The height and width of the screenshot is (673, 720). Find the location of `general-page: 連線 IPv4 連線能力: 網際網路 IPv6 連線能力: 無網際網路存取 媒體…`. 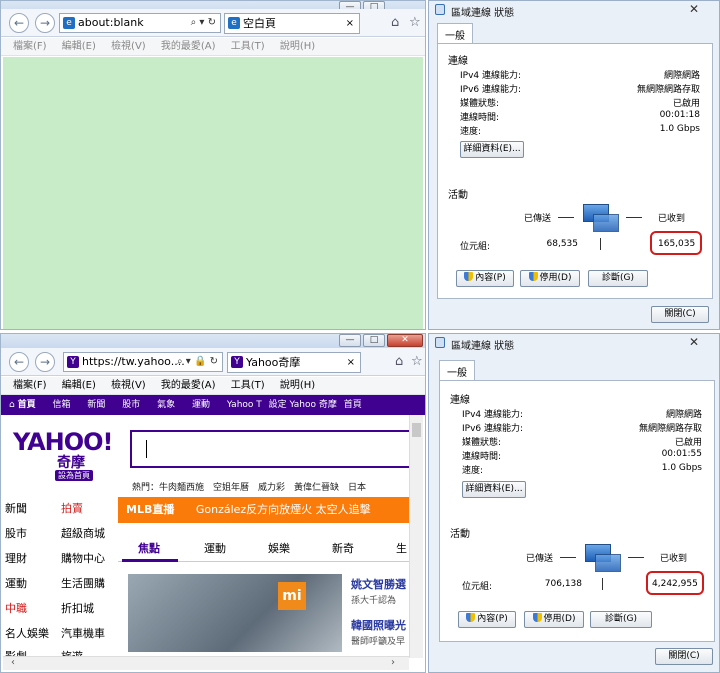

general-page: 連線 IPv4 連線能力: 網際網路 IPv6 連線能力: 無網際網路存取 媒體… is located at coordinates (577, 511).